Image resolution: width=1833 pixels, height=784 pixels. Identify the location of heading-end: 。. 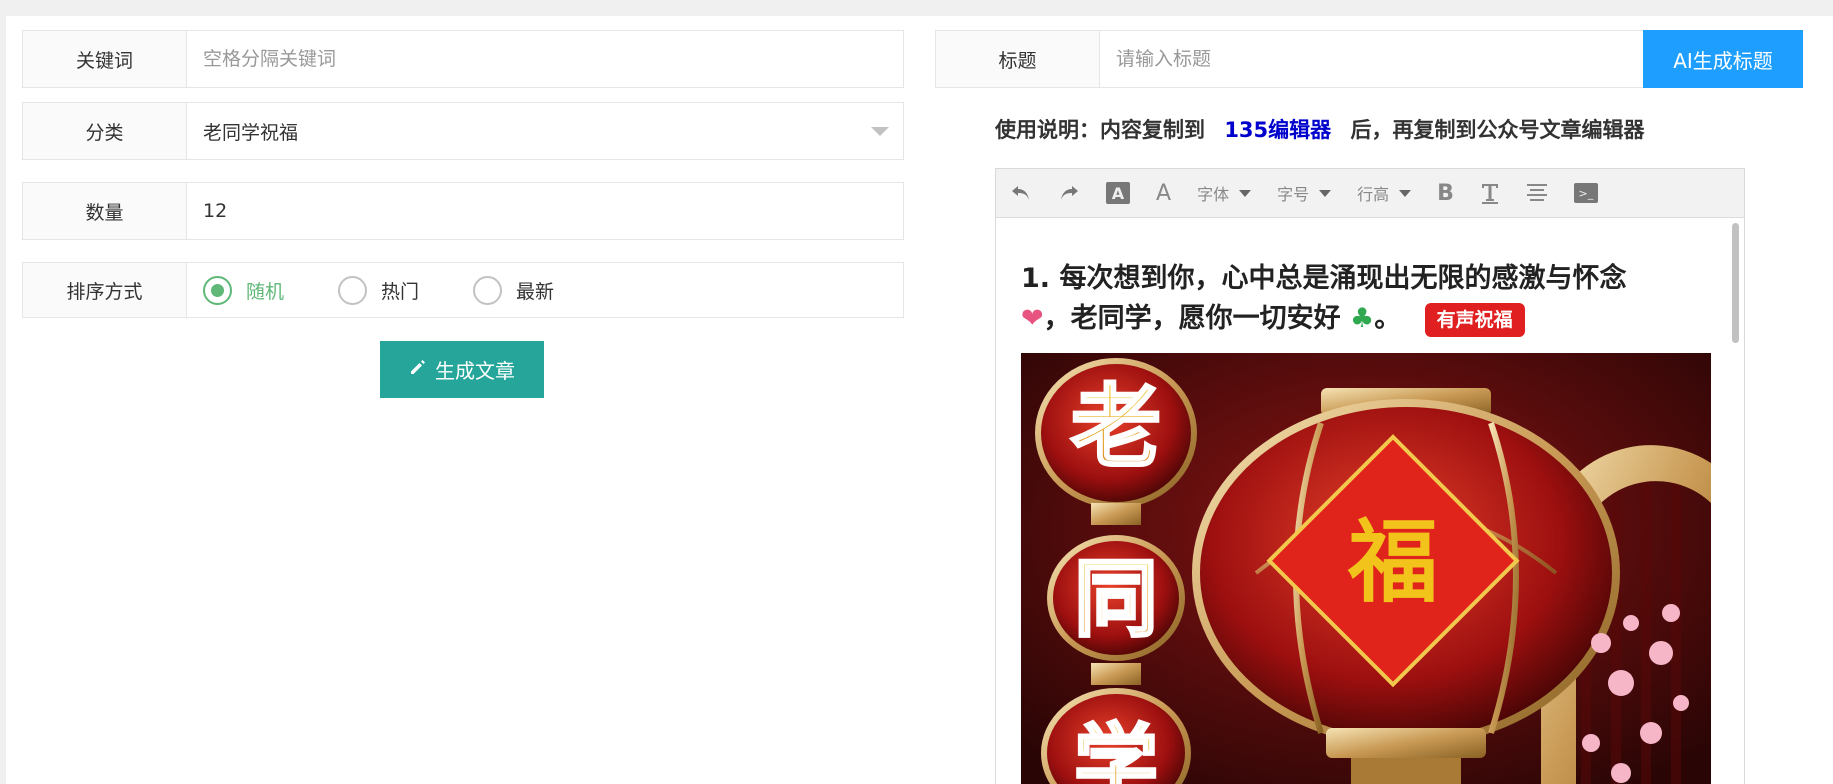
(1388, 318).